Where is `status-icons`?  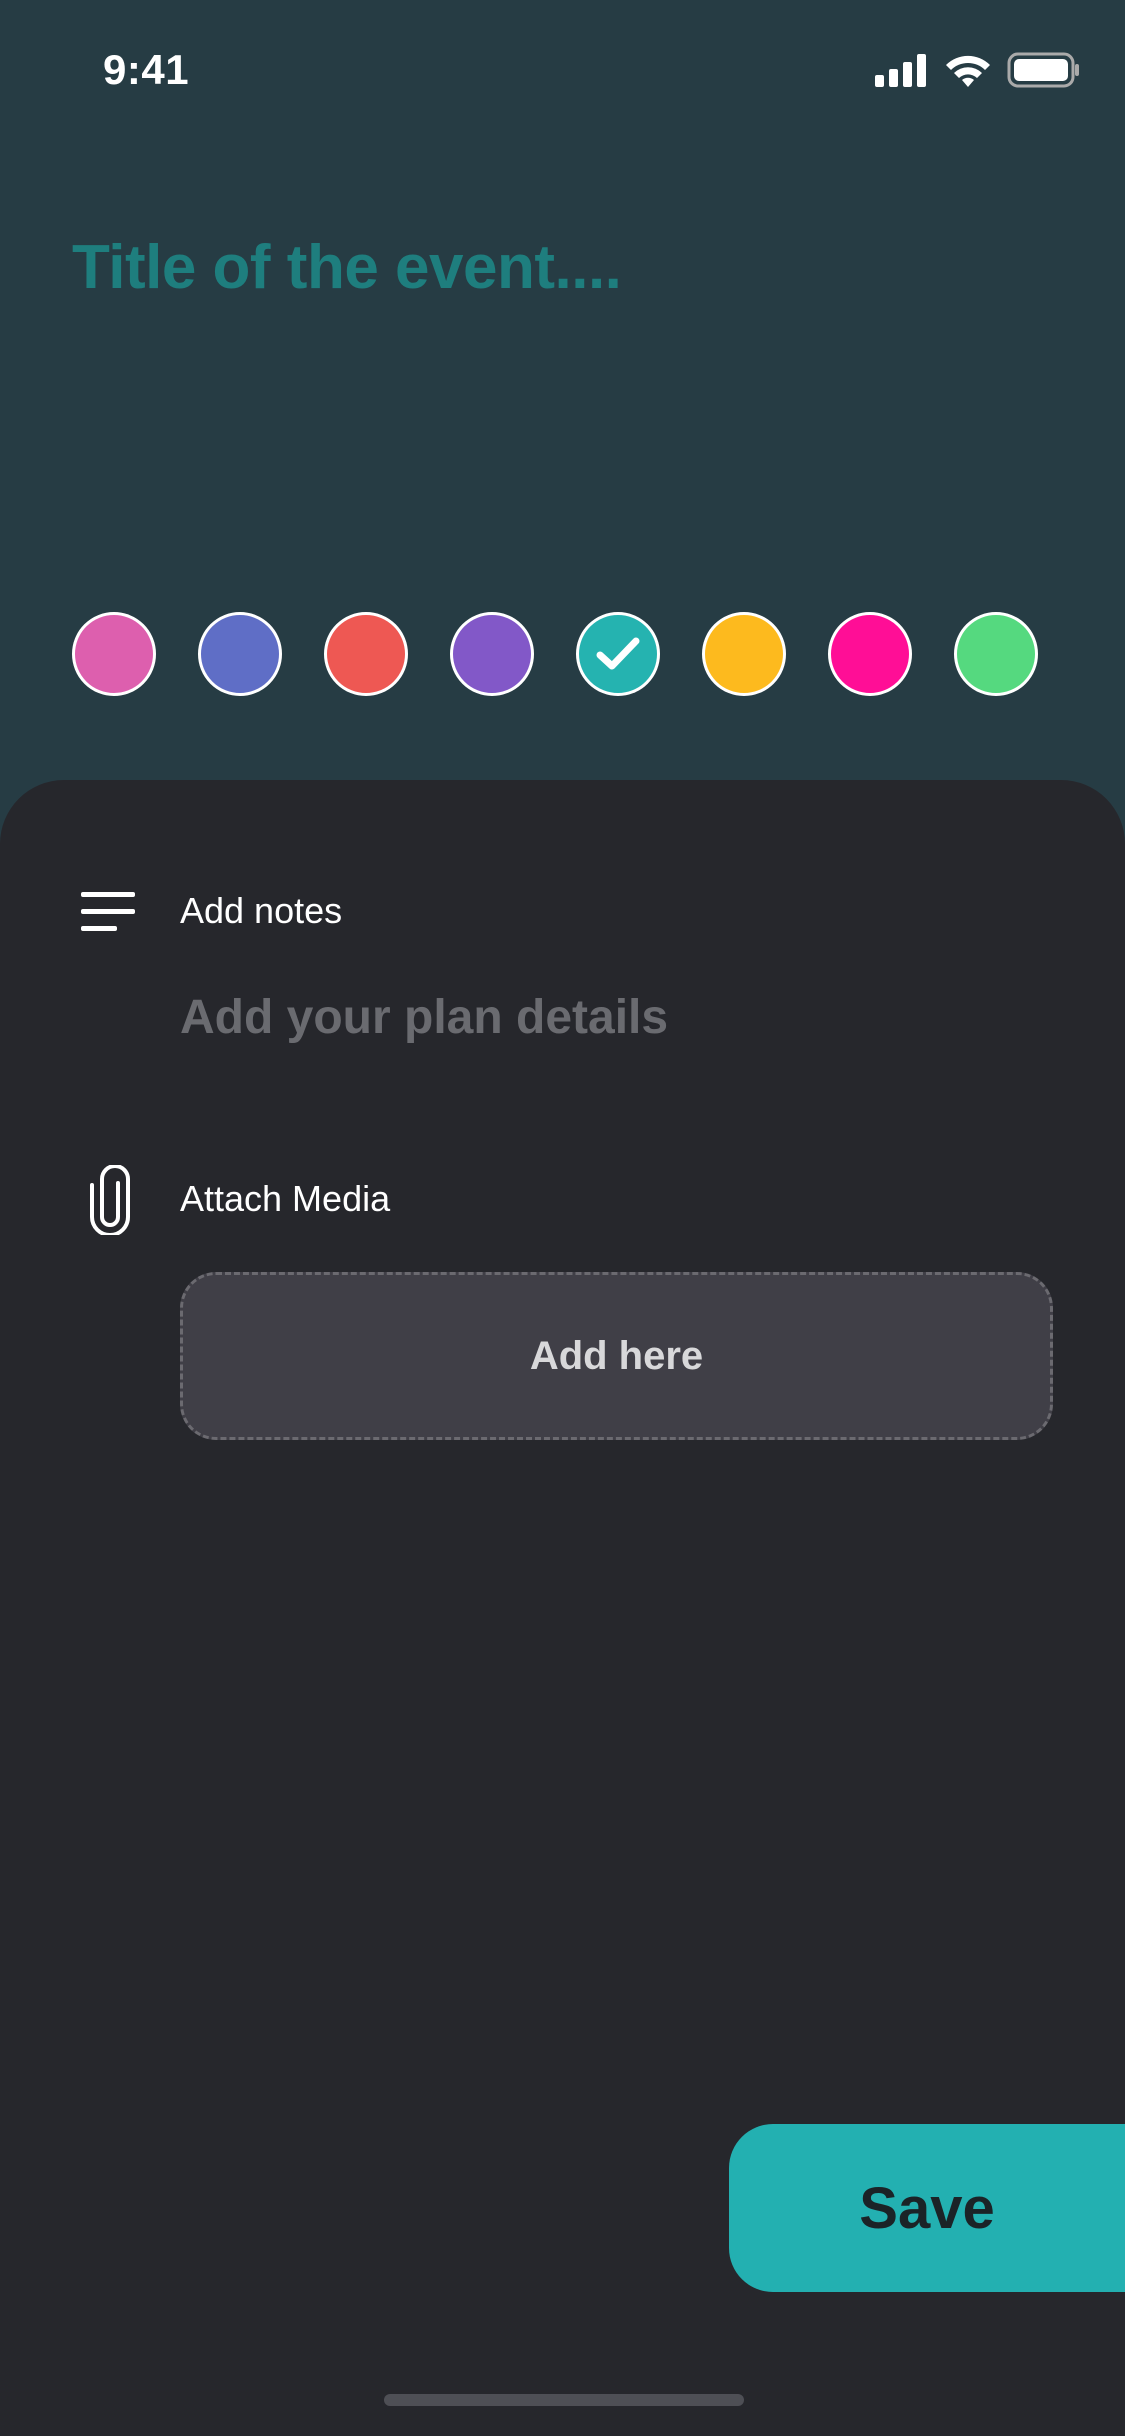
status-icons is located at coordinates (978, 70).